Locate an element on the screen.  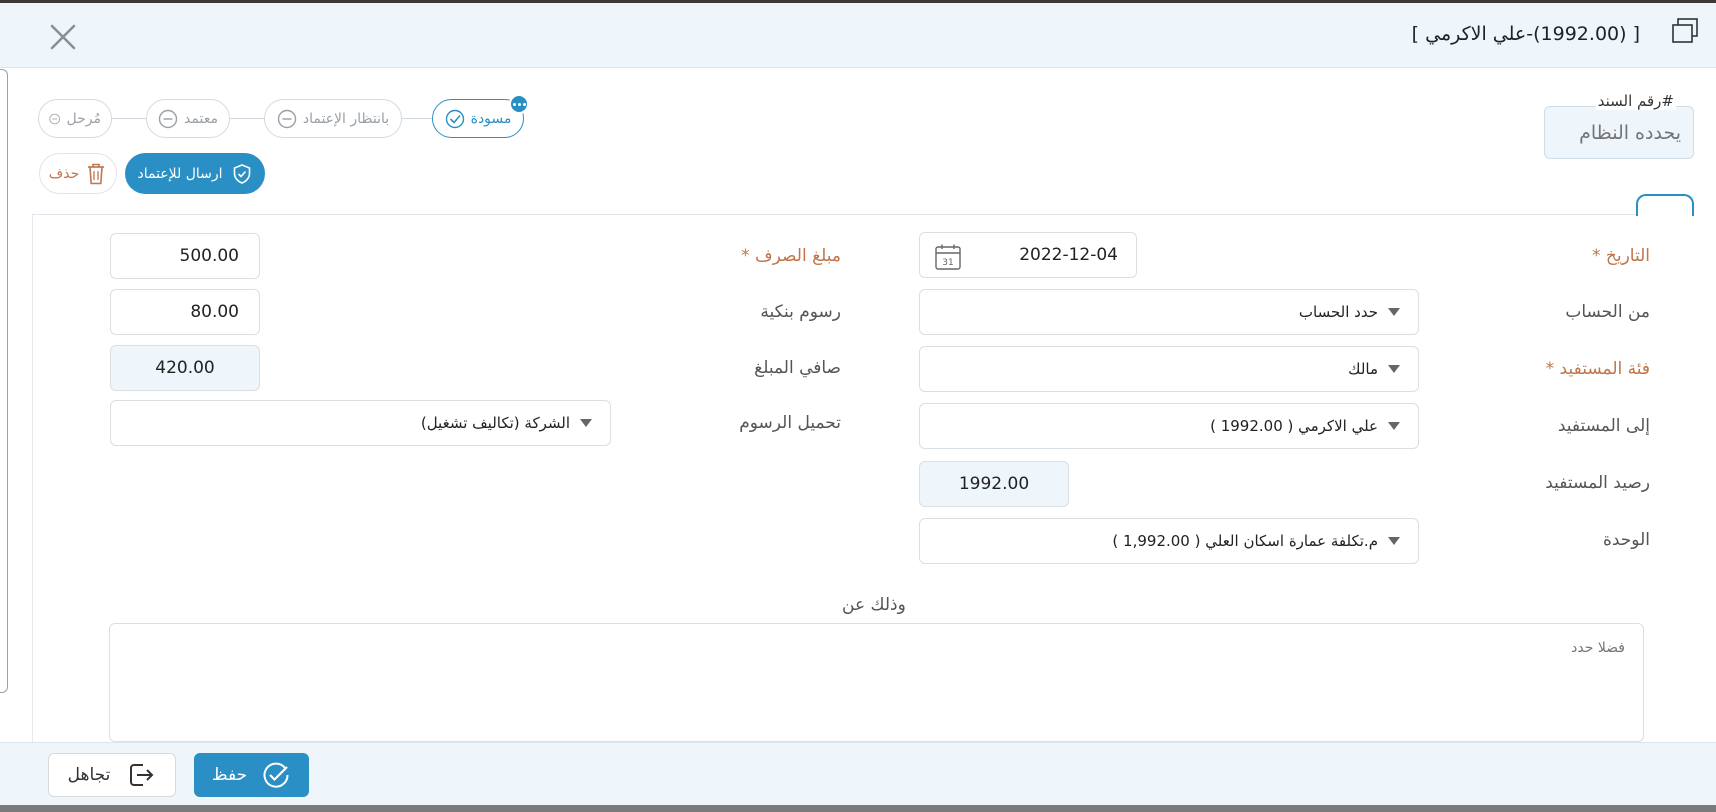
ignore-label: تجاهل is located at coordinates (89, 775).